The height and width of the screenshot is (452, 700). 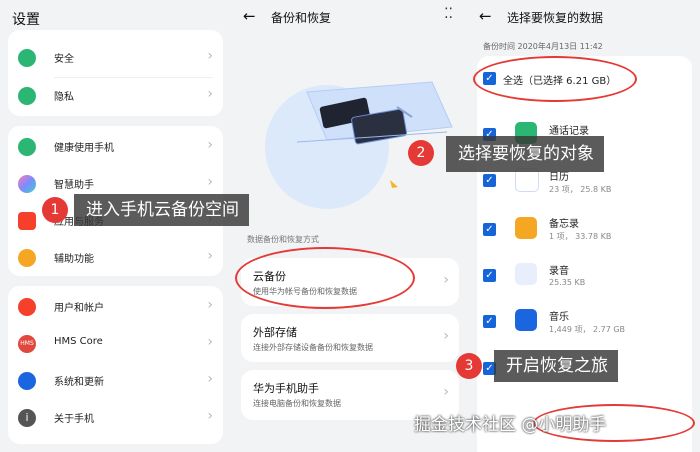 What do you see at coordinates (78, 341) in the screenshot?
I see `settings-item-label: HMS Core` at bounding box center [78, 341].